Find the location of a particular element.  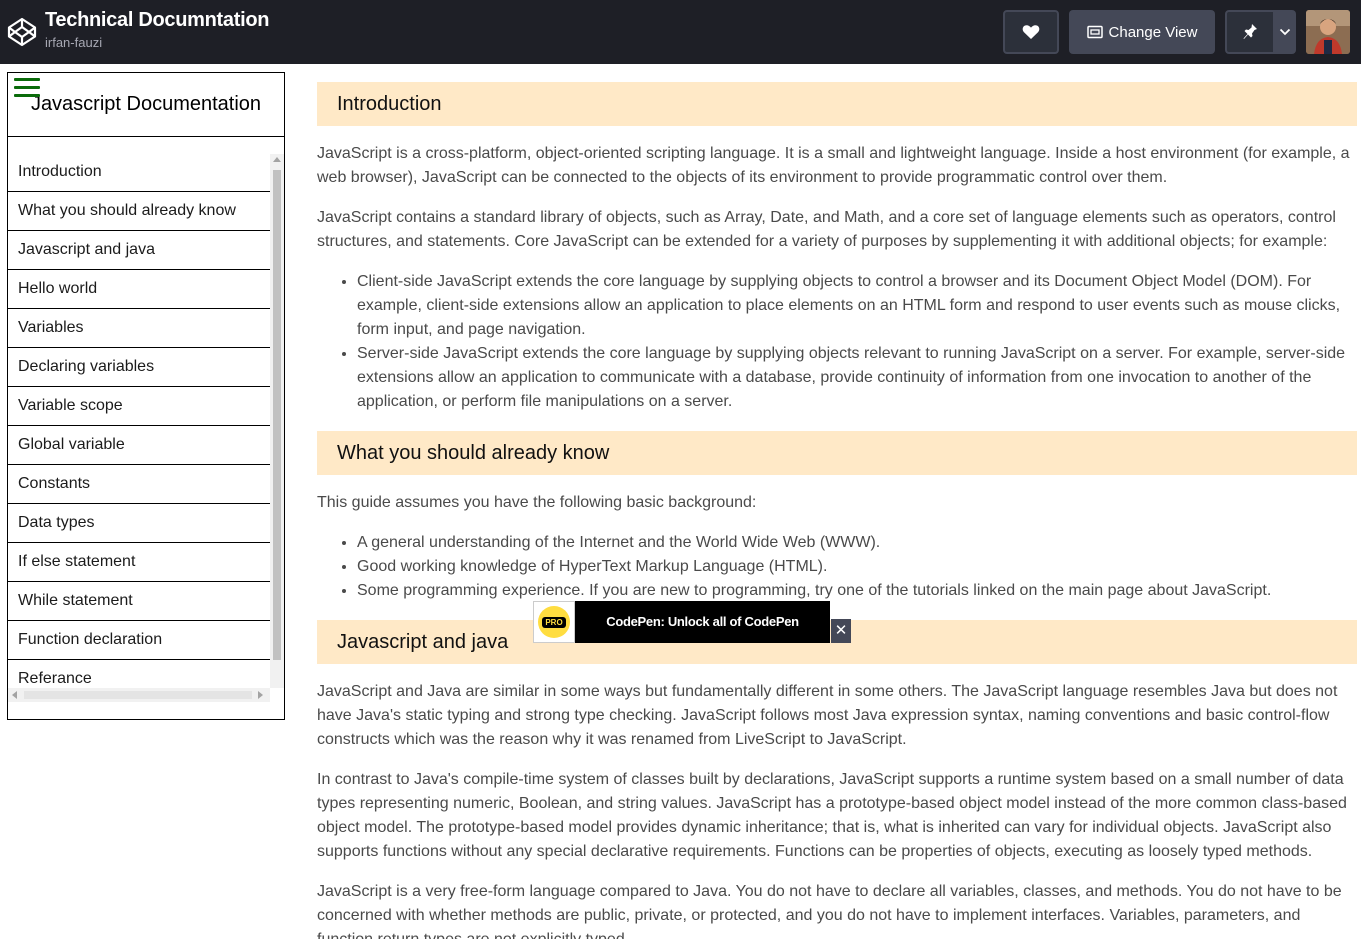

nav-header: Javascript Documentation is located at coordinates (146, 105).